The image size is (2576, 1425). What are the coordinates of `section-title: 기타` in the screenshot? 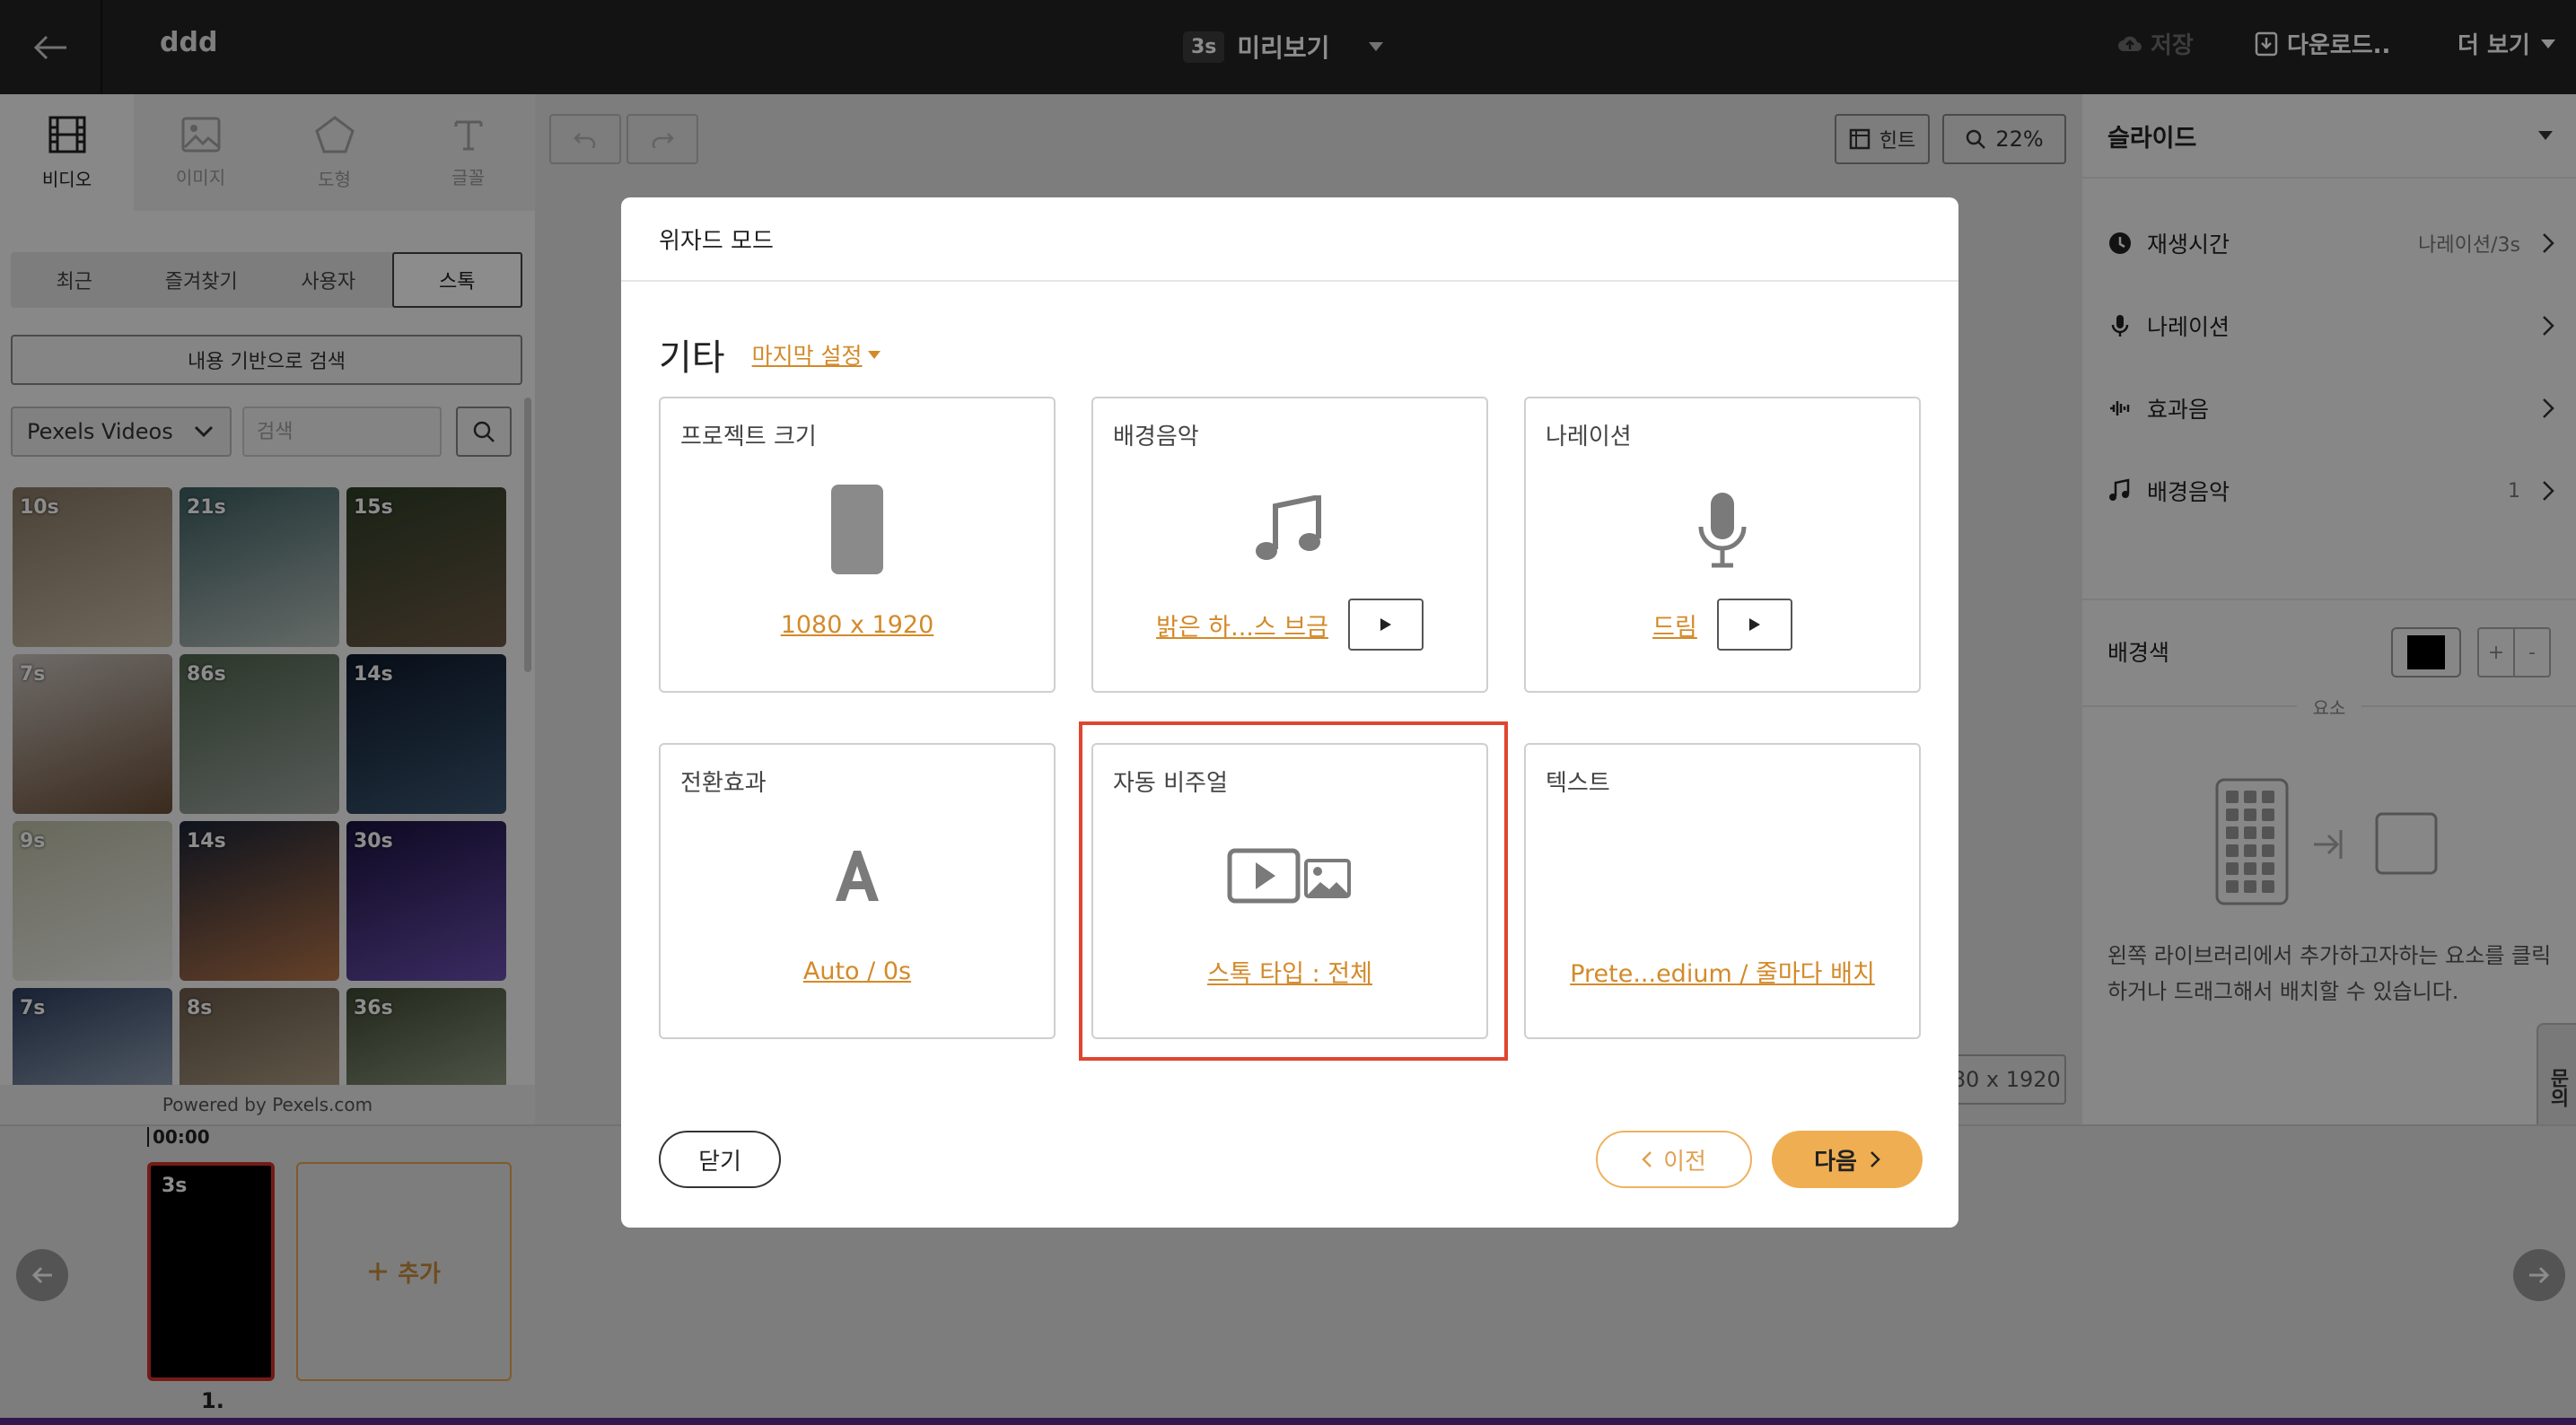 It's located at (692, 358).